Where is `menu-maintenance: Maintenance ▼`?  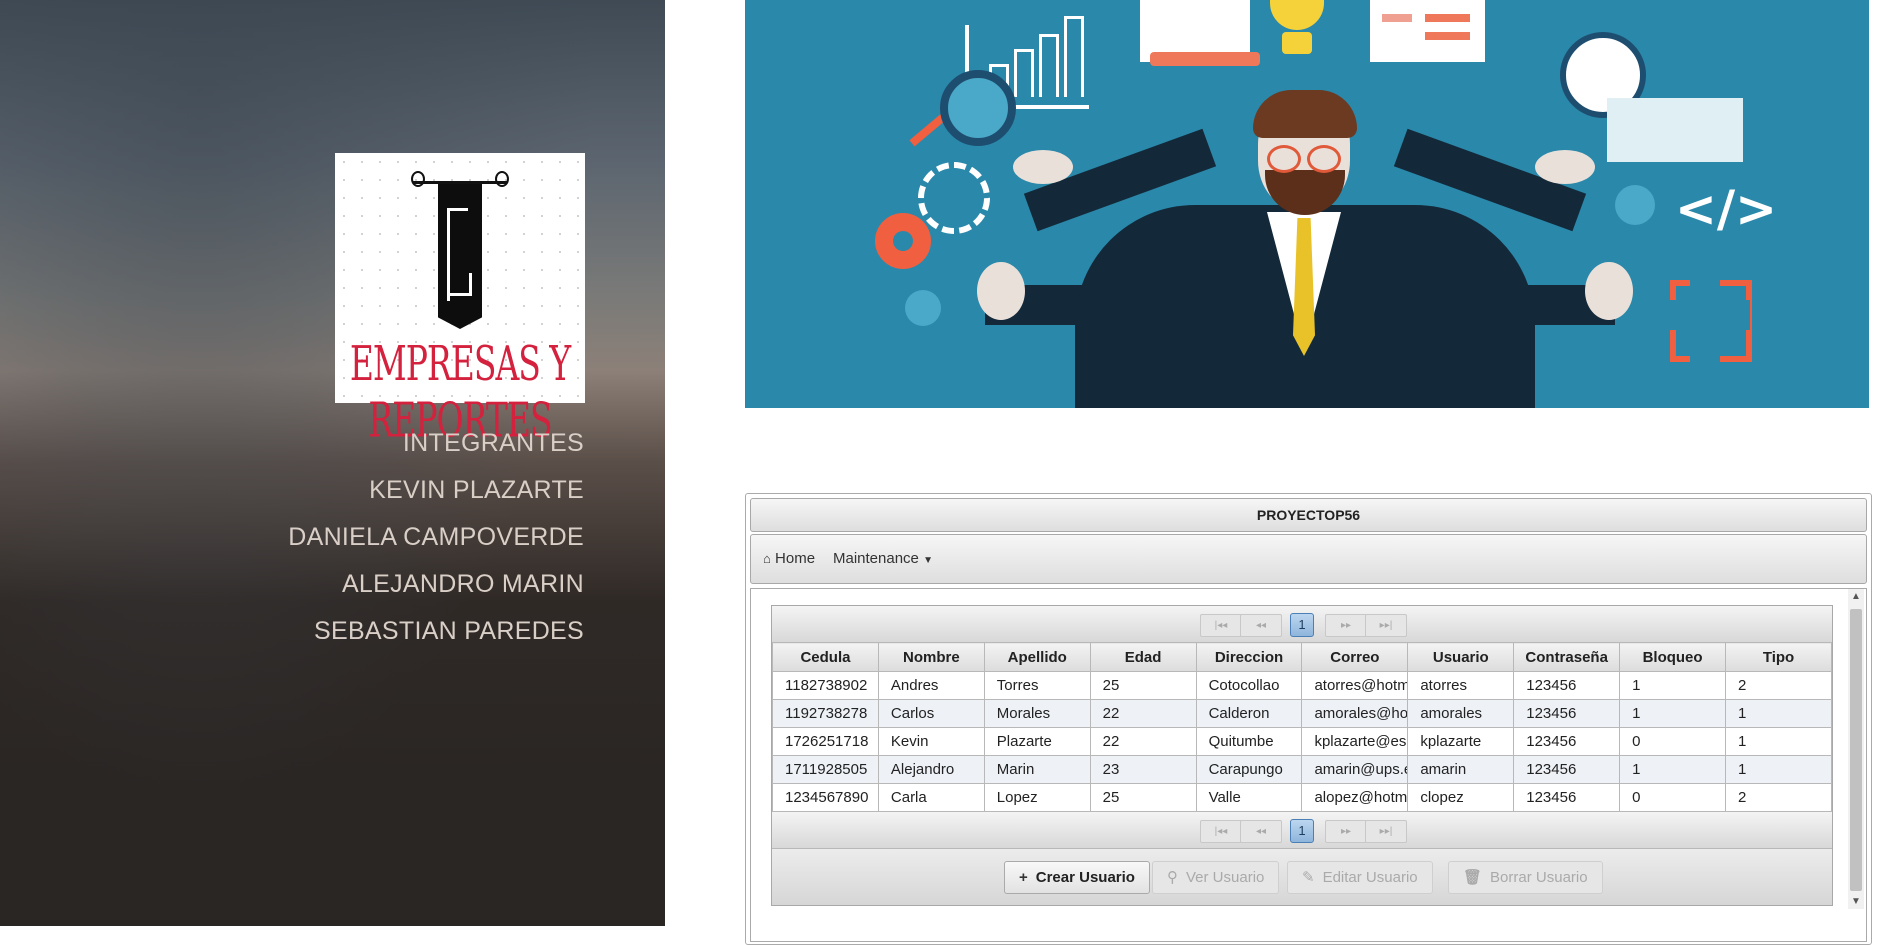 menu-maintenance: Maintenance ▼ is located at coordinates (883, 558).